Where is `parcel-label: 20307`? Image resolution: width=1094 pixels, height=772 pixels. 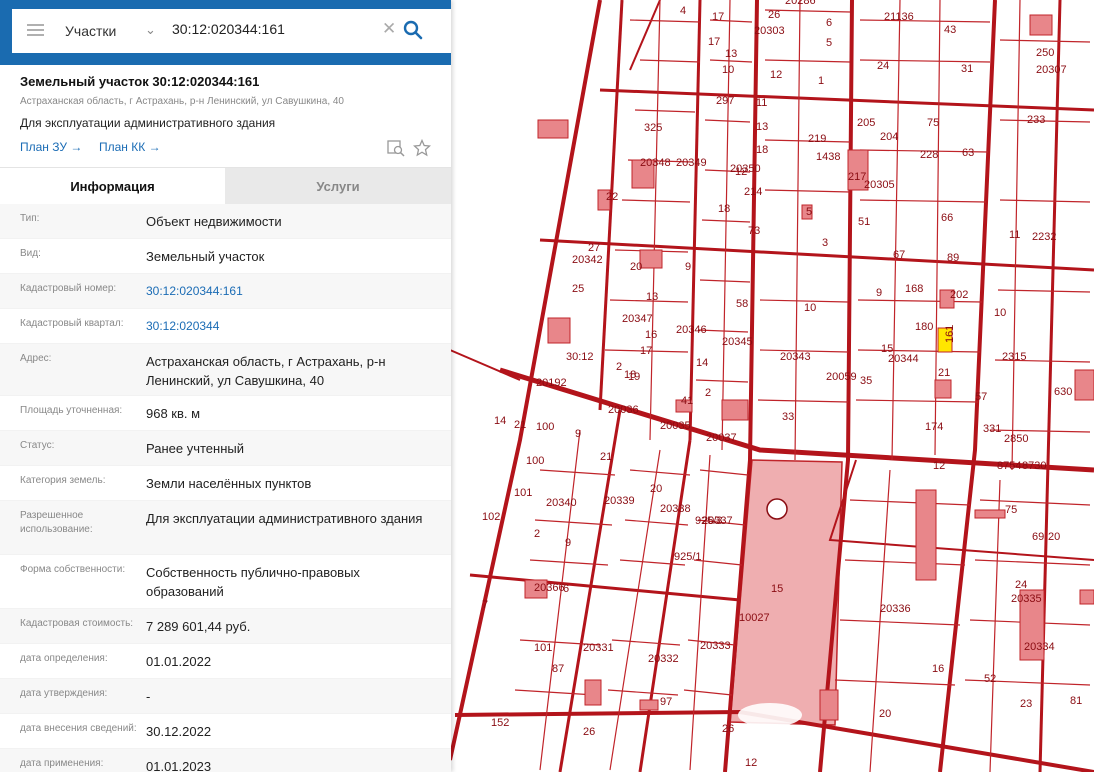 parcel-label: 20307 is located at coordinates (1051, 70).